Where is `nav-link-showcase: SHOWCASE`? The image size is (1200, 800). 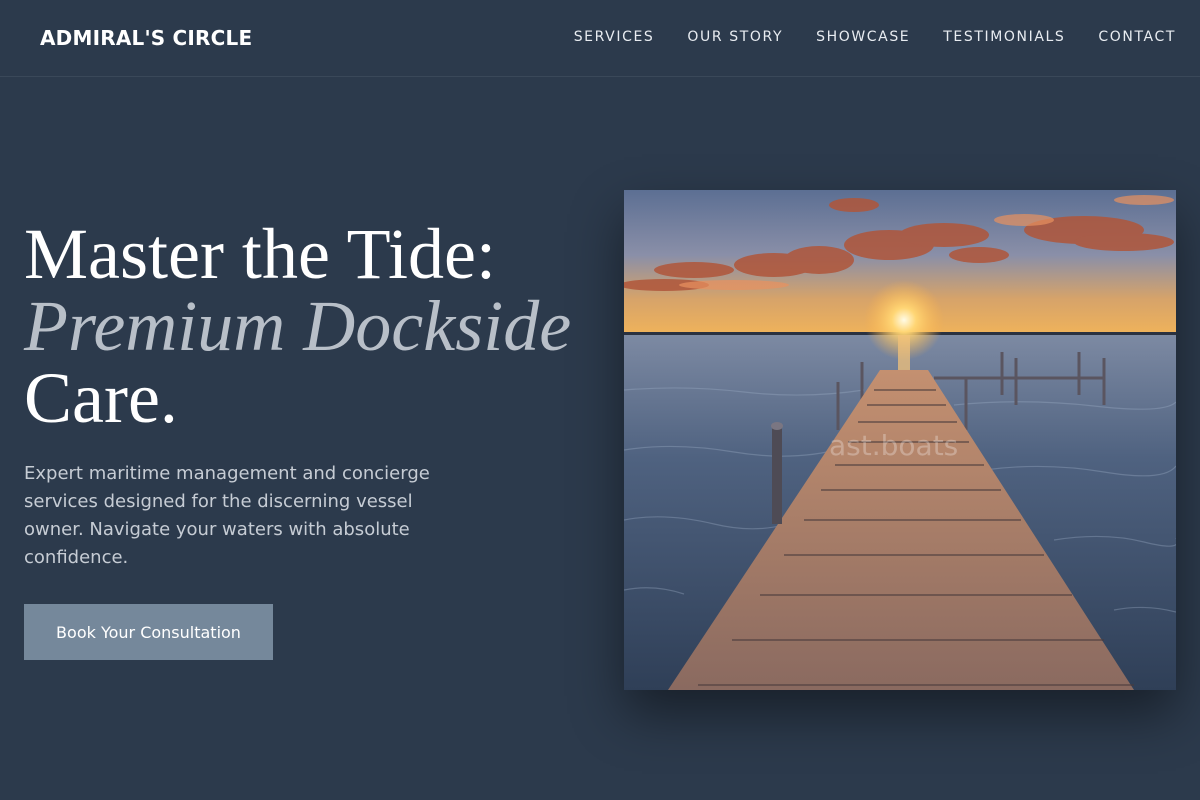
nav-link-showcase: SHOWCASE is located at coordinates (863, 37).